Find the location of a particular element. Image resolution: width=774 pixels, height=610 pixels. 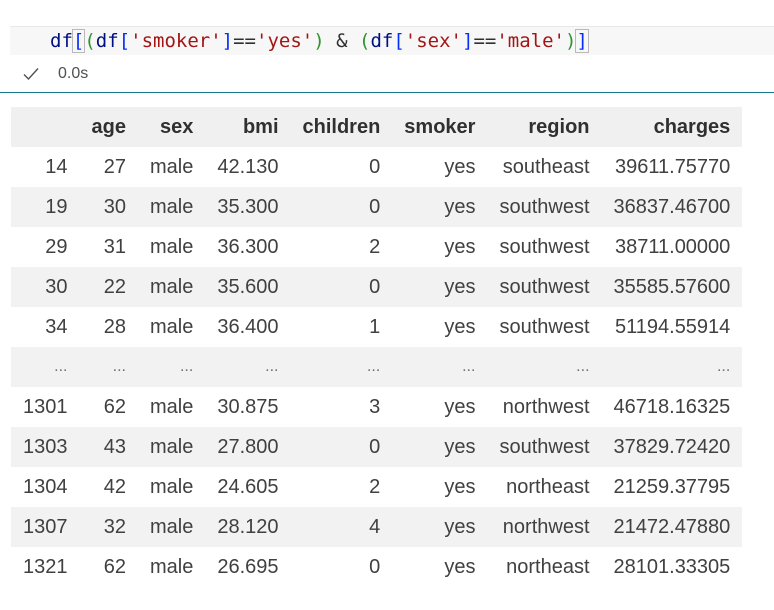

table-row: 19 30 male 35.300 0 yes southwest 36837.46700 is located at coordinates (377, 207).